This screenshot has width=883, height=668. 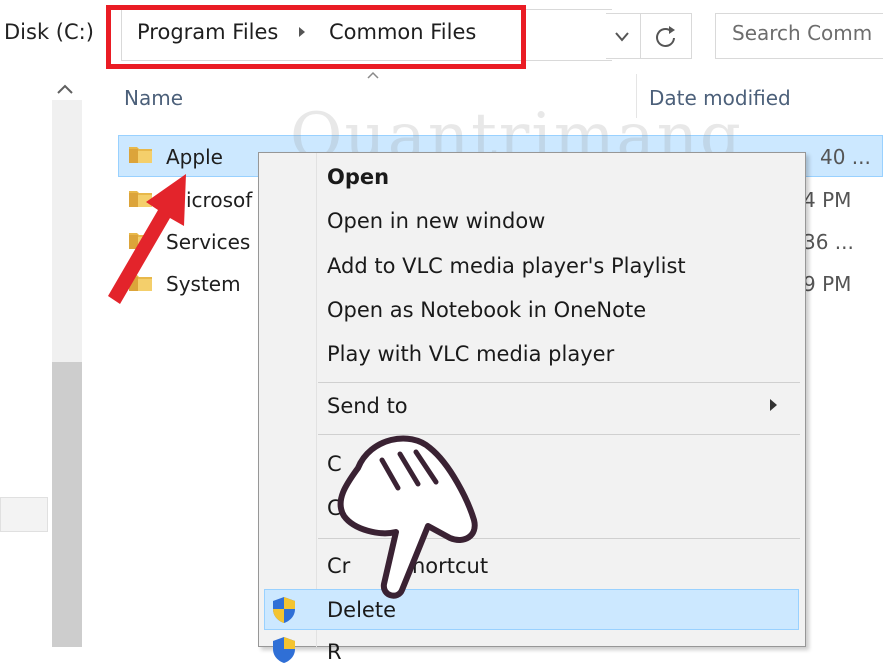 I want to click on chevron-down-icon, so click(x=622, y=37).